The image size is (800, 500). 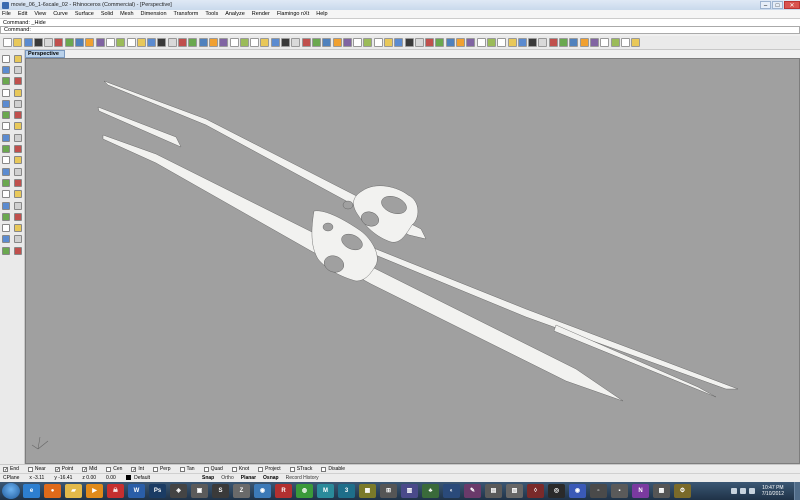 What do you see at coordinates (63, 469) in the screenshot?
I see `osnap-point: ✓ Point` at bounding box center [63, 469].